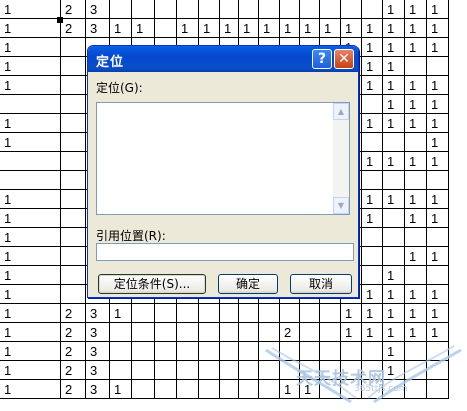 Image resolution: width=467 pixels, height=411 pixels. Describe the element at coordinates (322, 59) in the screenshot. I see `help-button: ?` at that location.